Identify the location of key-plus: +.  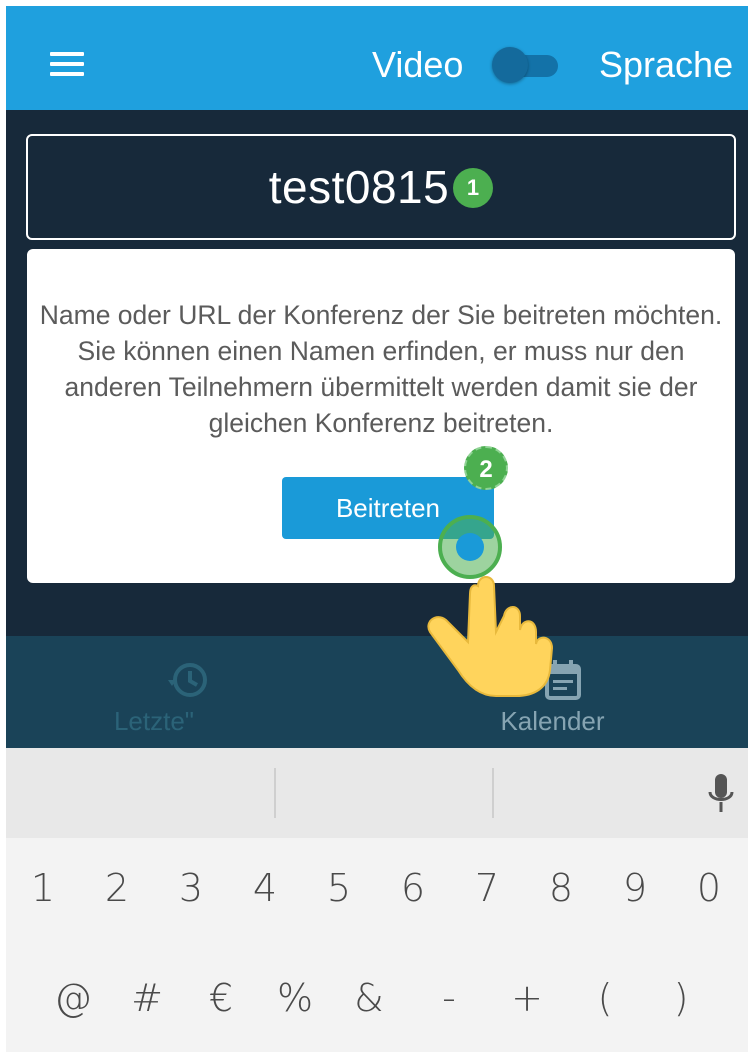
(527, 998).